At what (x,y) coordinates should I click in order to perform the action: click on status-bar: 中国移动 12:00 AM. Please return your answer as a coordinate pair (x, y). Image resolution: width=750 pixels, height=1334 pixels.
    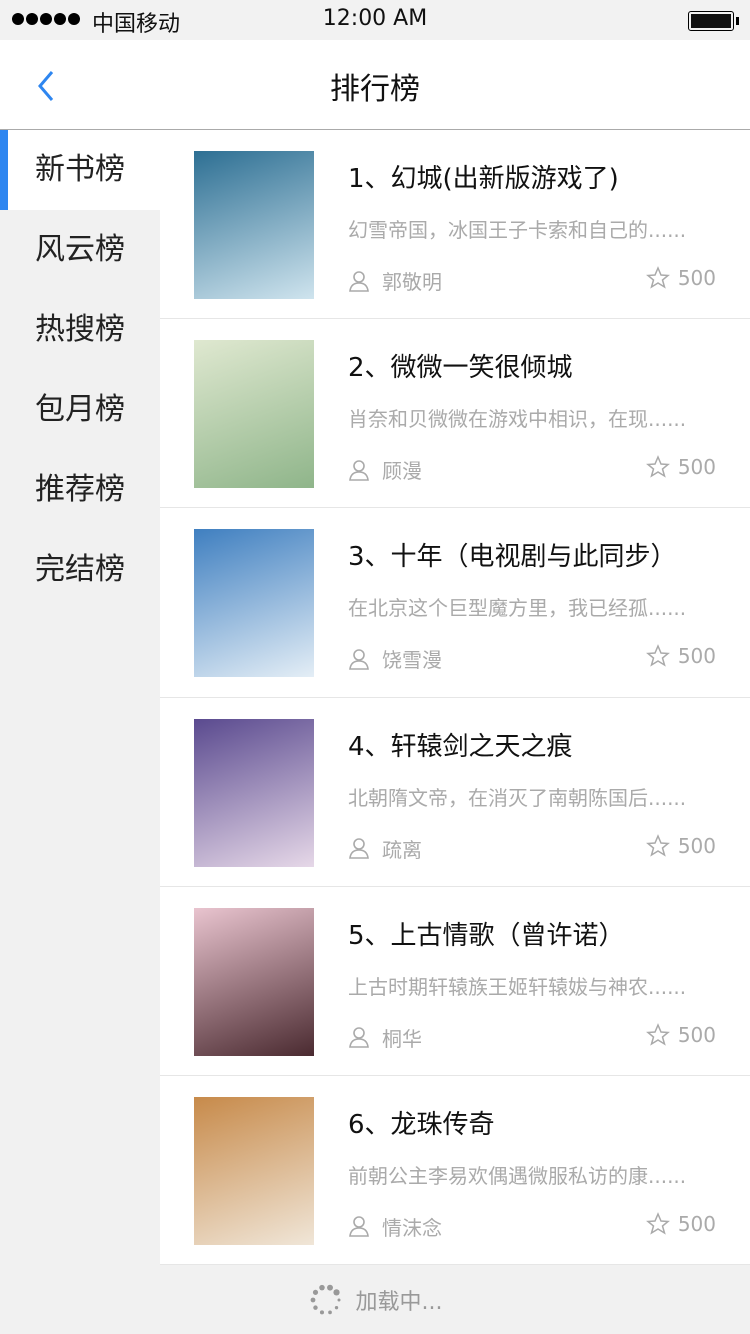
    Looking at the image, I should click on (375, 20).